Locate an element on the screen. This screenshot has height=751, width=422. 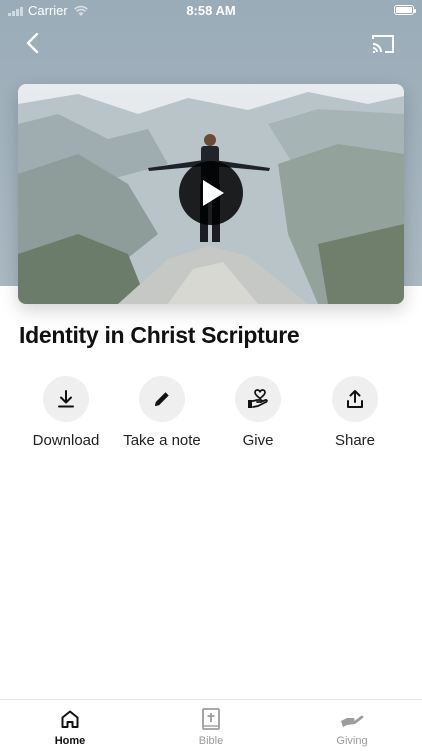
status-bar: Carrier 8:58 AM is located at coordinates (211, 11).